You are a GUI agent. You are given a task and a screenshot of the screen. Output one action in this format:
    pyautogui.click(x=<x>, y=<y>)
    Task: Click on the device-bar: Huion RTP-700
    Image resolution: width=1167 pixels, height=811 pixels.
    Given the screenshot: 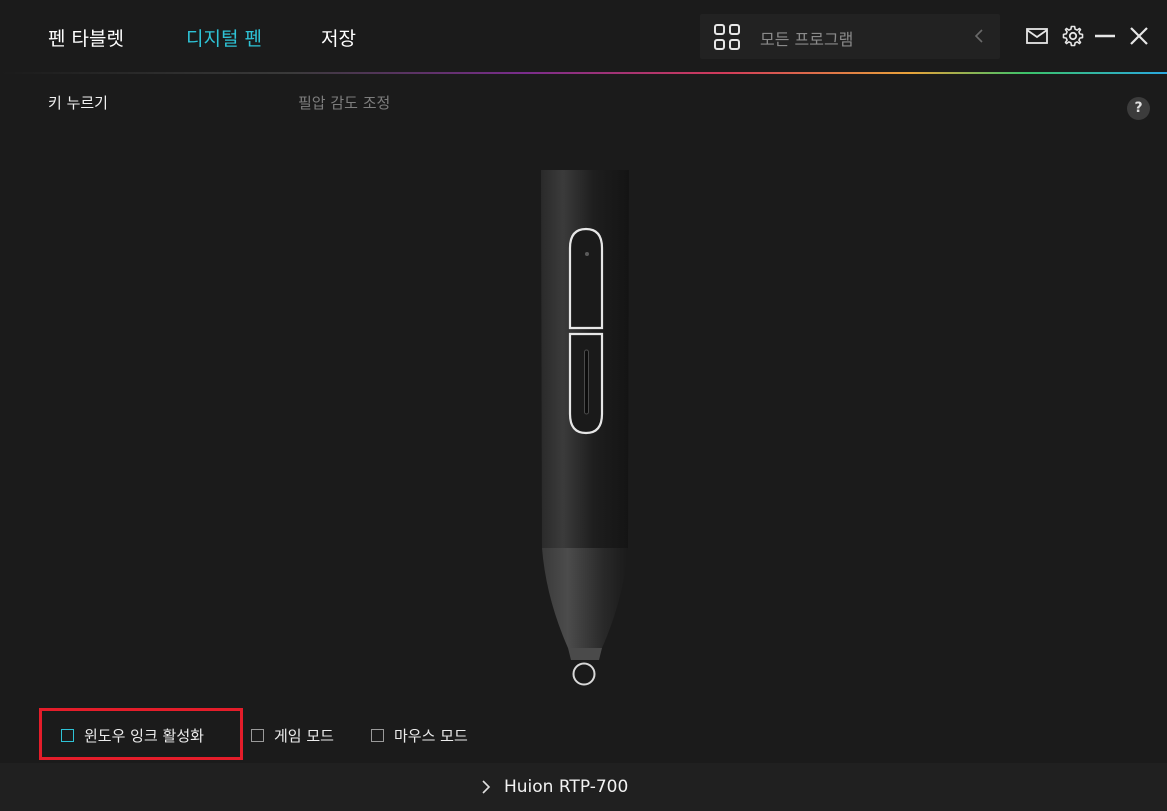 What is the action you would take?
    pyautogui.click(x=583, y=787)
    